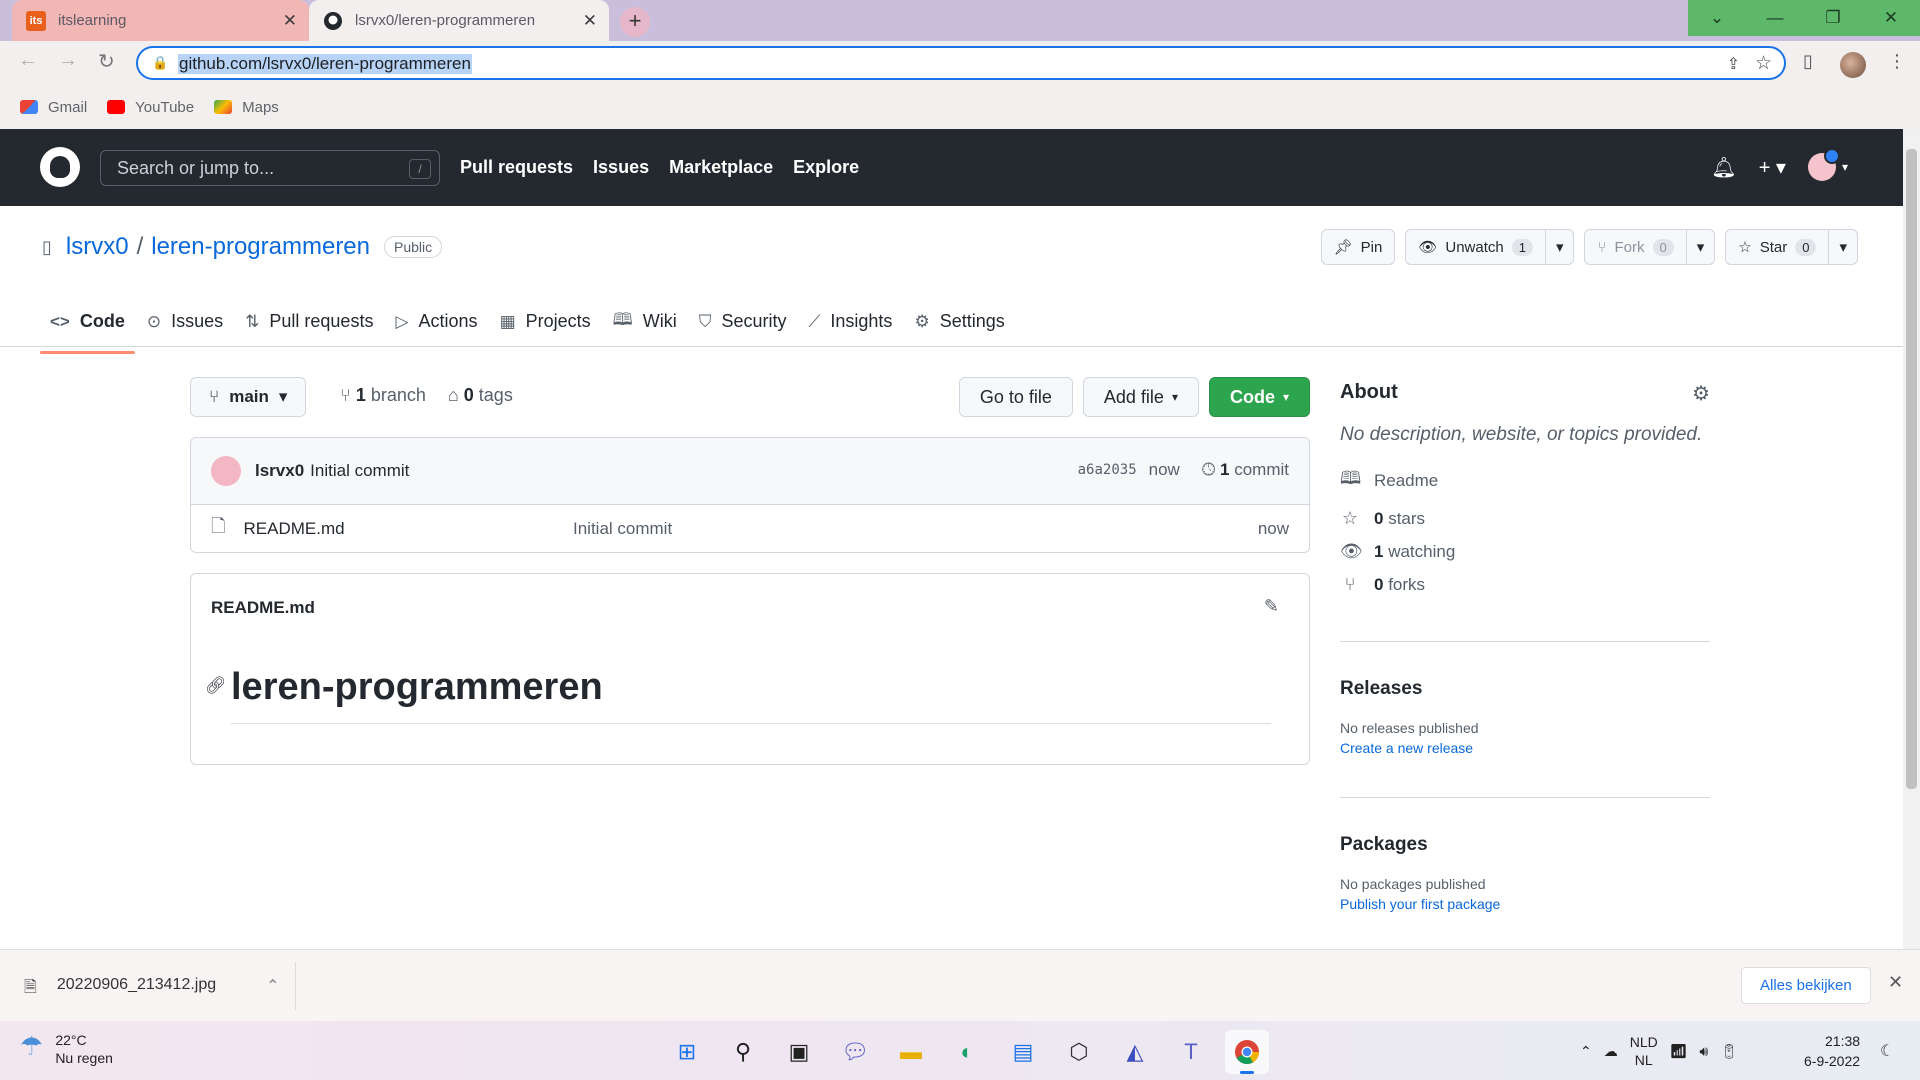  What do you see at coordinates (1525, 584) in the screenshot?
I see `forks-link: ⑂ 0 forks` at bounding box center [1525, 584].